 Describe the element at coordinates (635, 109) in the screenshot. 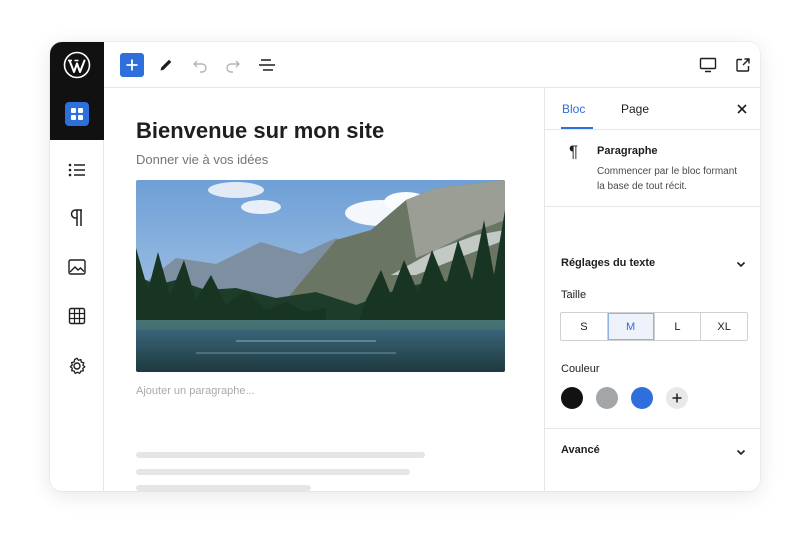

I see `tab-page: Page` at that location.